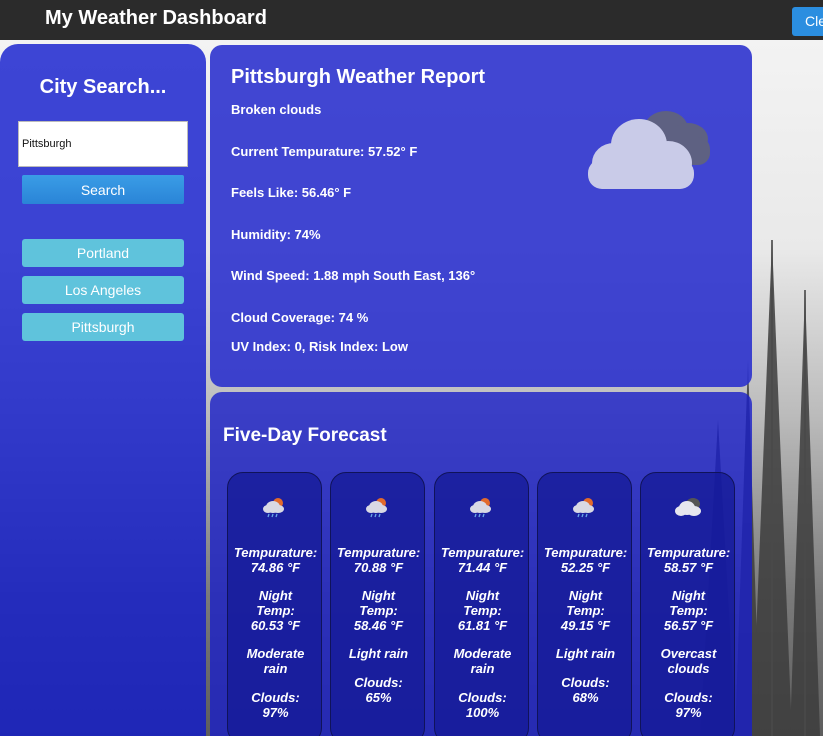 The height and width of the screenshot is (736, 823). Describe the element at coordinates (103, 327) in the screenshot. I see `history-button-pittsburgh: Pittsburgh` at that location.